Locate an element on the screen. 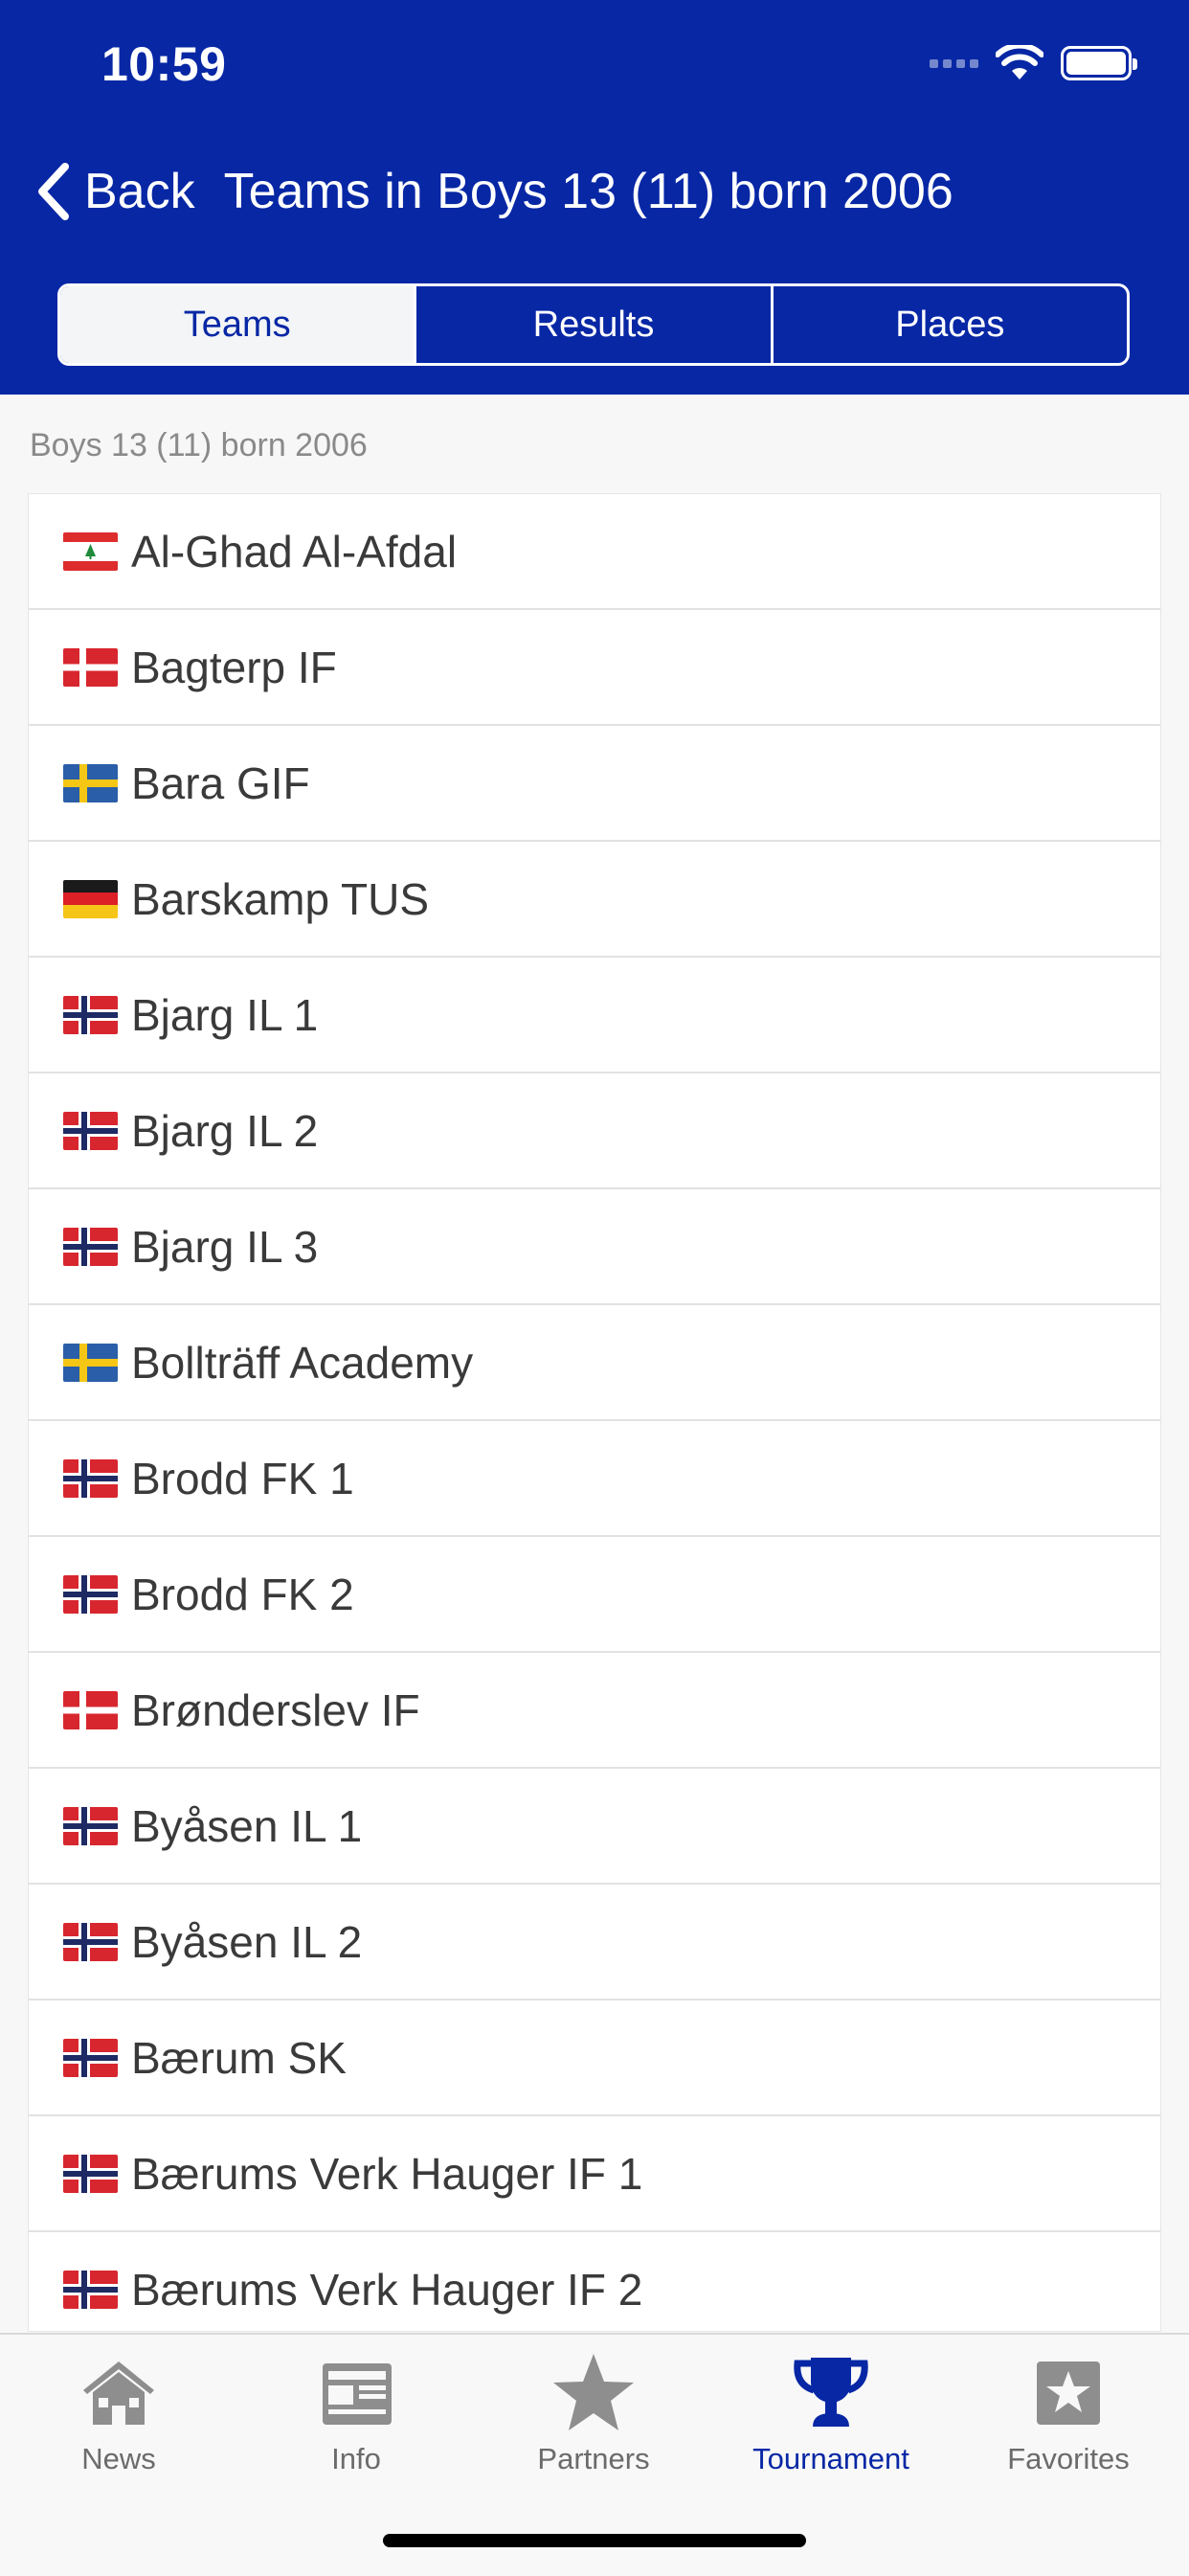  team-name: Brodd FK 1 is located at coordinates (242, 1478).